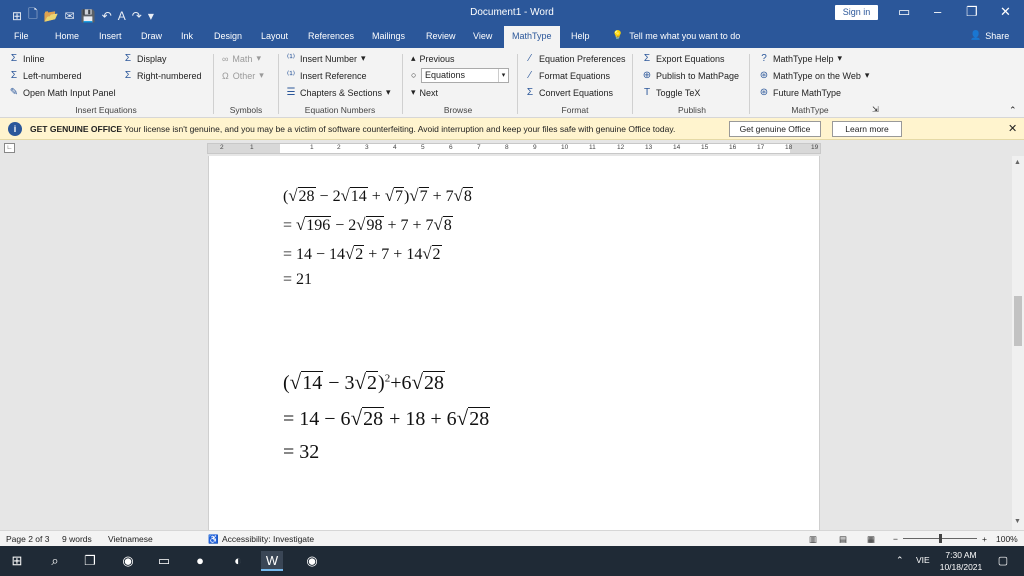 This screenshot has height=576, width=1024. I want to click on equation-line: = 21, so click(297, 280).